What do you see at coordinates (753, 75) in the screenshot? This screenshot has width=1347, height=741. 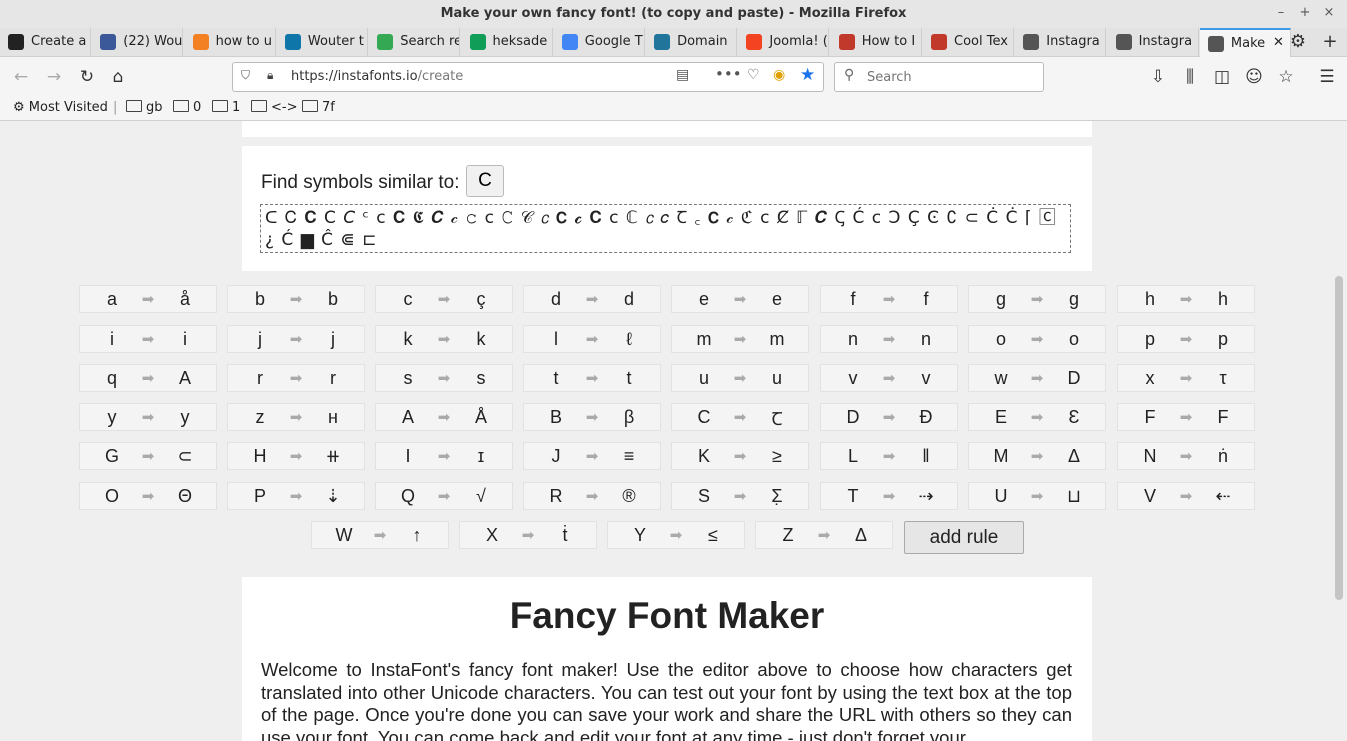 I see `pocket-icon: ♡` at bounding box center [753, 75].